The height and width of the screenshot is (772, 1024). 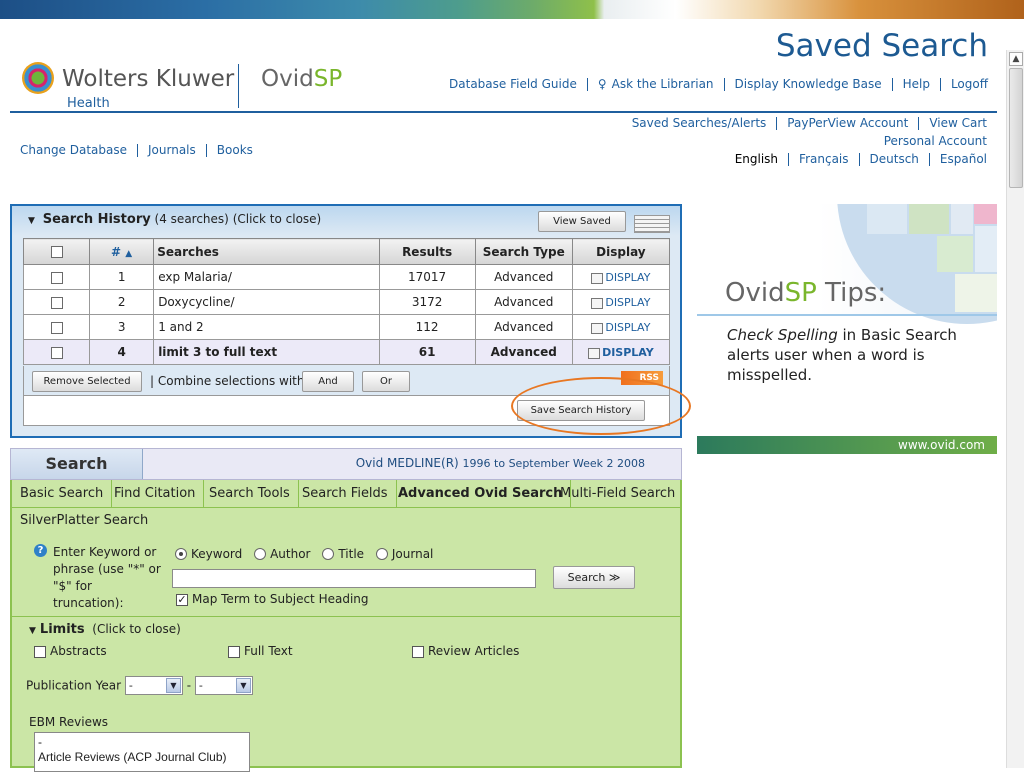 I want to click on search-section-tab: Search, so click(x=77, y=464).